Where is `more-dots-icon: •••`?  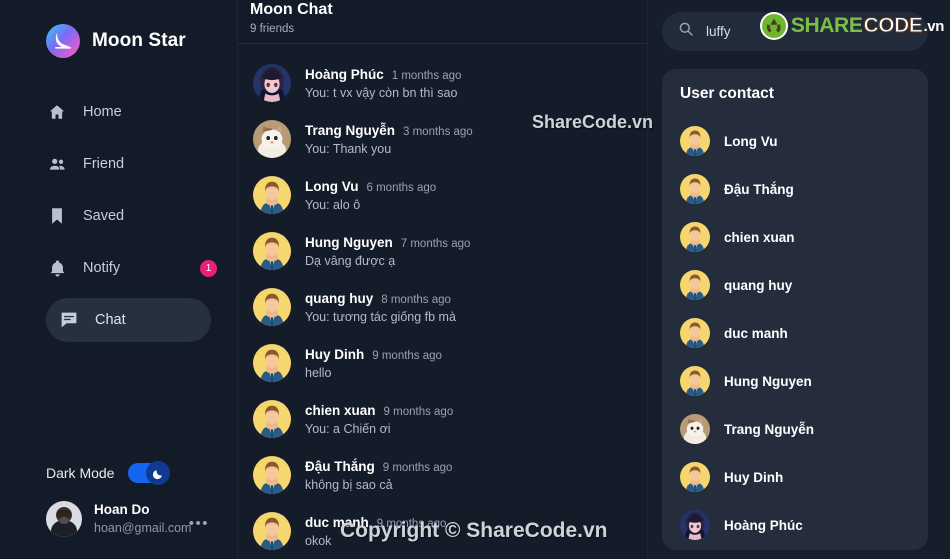 more-dots-icon: ••• is located at coordinates (199, 523).